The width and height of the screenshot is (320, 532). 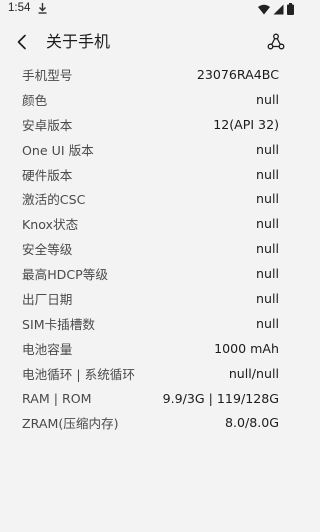 What do you see at coordinates (150, 99) in the screenshot?
I see `info-row-color: 颜色 null` at bounding box center [150, 99].